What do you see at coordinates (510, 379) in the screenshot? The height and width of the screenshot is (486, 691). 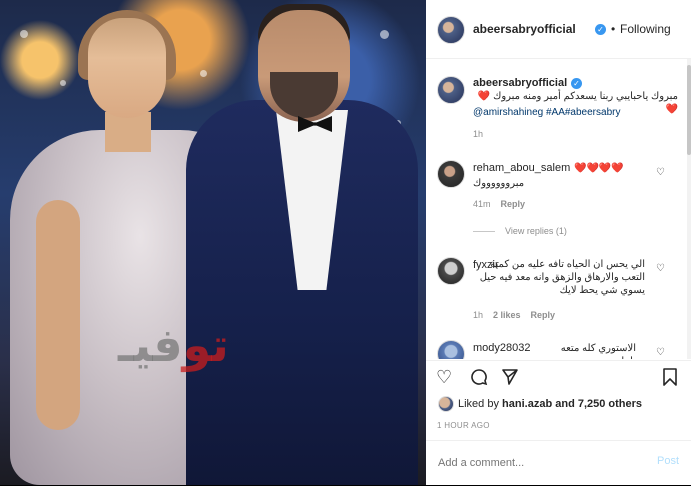 I see `share-send-icon` at bounding box center [510, 379].